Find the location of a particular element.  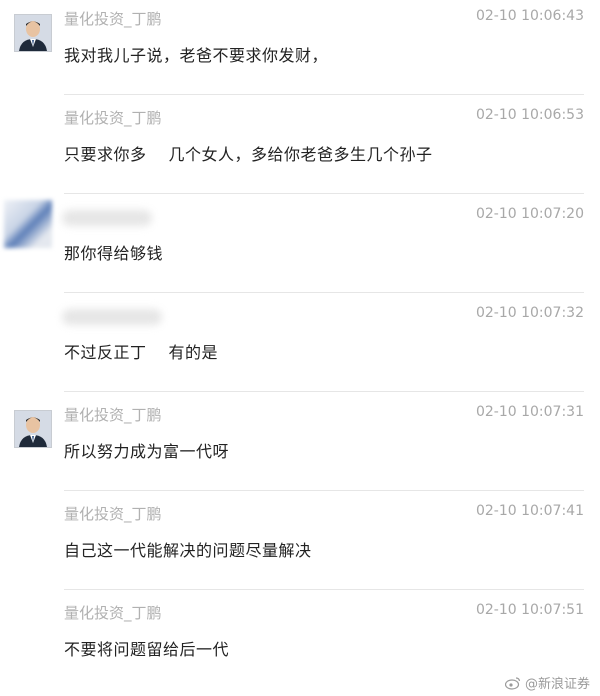

message-text: 不要将问题留给后一代 is located at coordinates (147, 649).